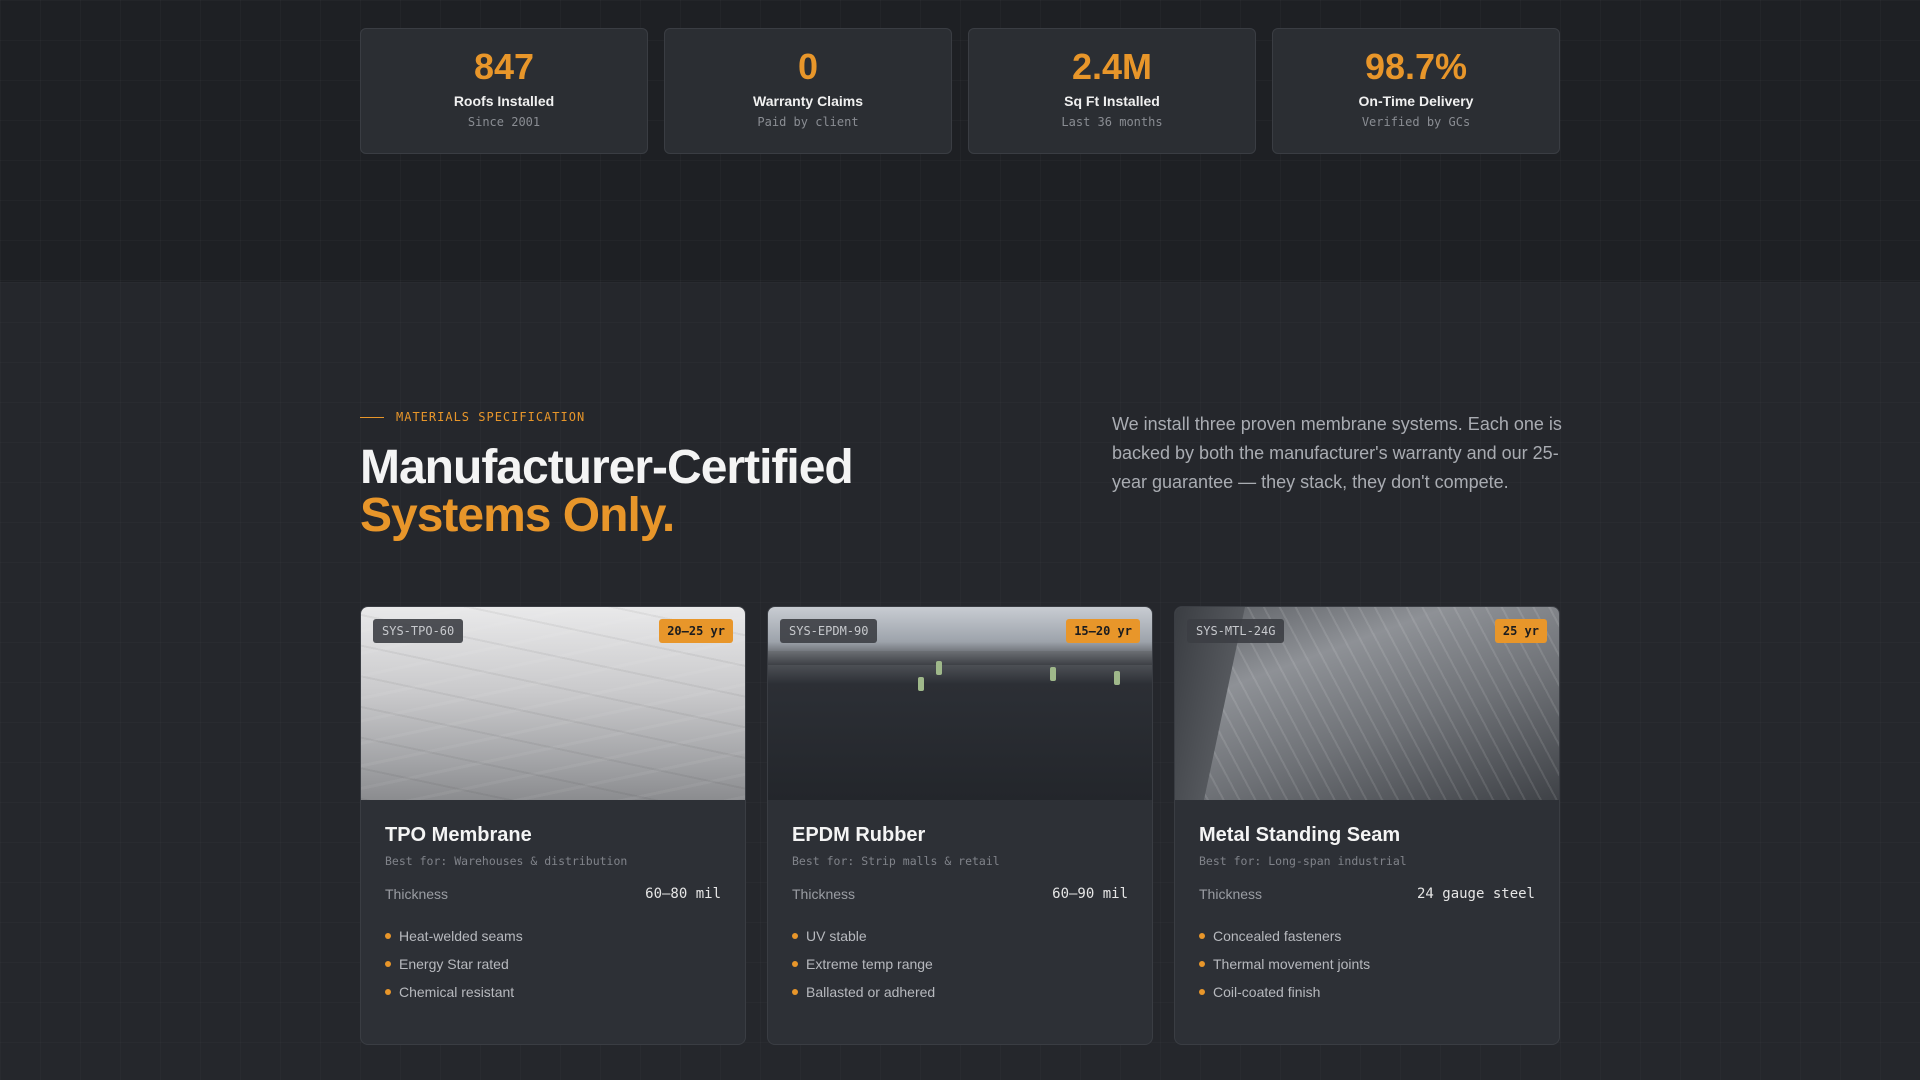 The image size is (1920, 1080). I want to click on stat-card-sqft: 2.4M Sq Ft Installed Last 36 months, so click(1112, 91).